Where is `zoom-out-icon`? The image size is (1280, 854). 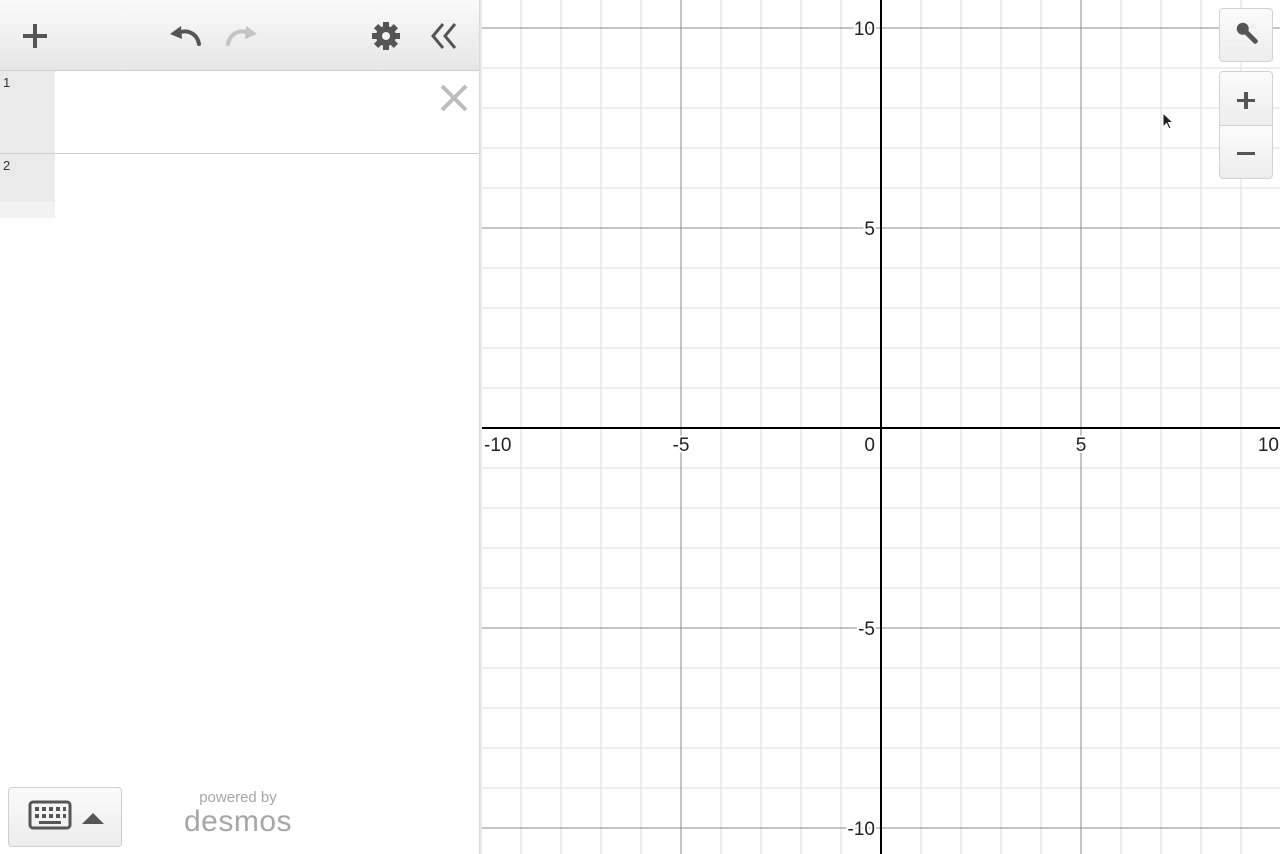 zoom-out-icon is located at coordinates (1246, 153).